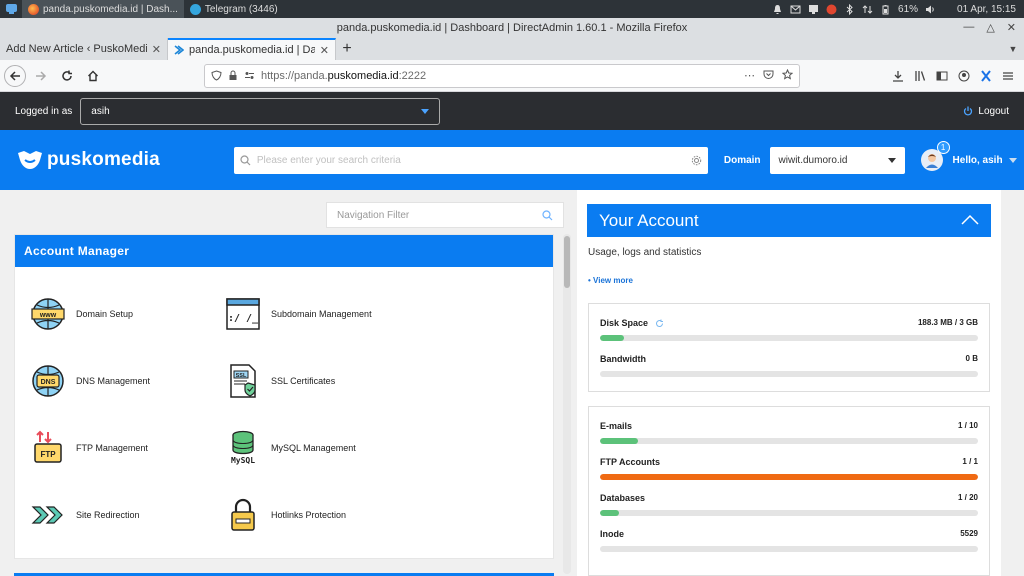 The image size is (1024, 576). What do you see at coordinates (1008, 76) in the screenshot?
I see `hamburger-menu-icon` at bounding box center [1008, 76].